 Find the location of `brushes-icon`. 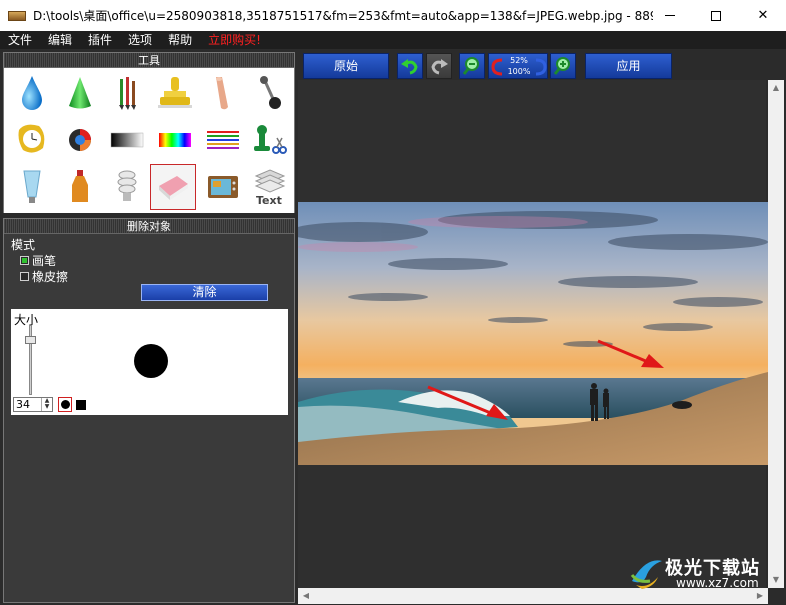

brushes-icon is located at coordinates (127, 93).